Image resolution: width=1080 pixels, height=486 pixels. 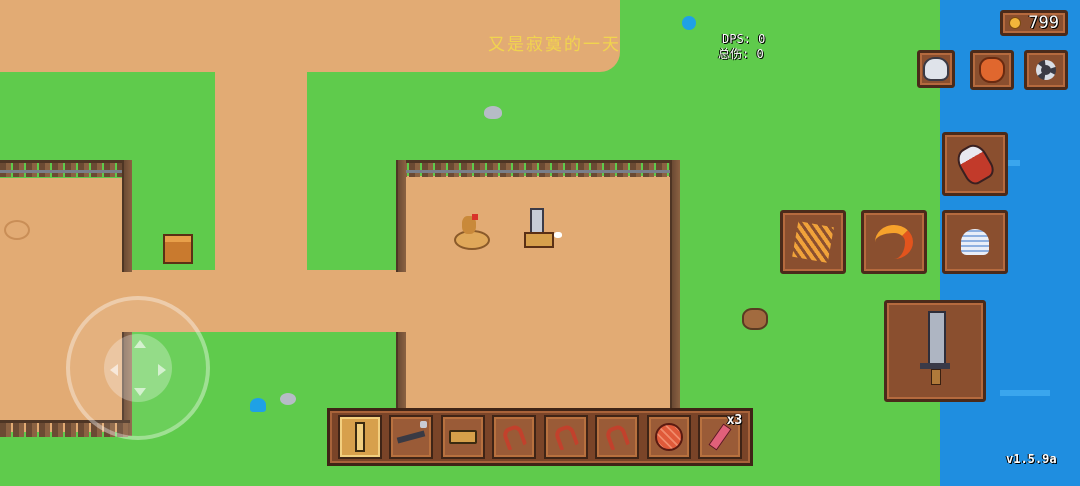 I want to click on fire-slash-button, so click(x=894, y=242).